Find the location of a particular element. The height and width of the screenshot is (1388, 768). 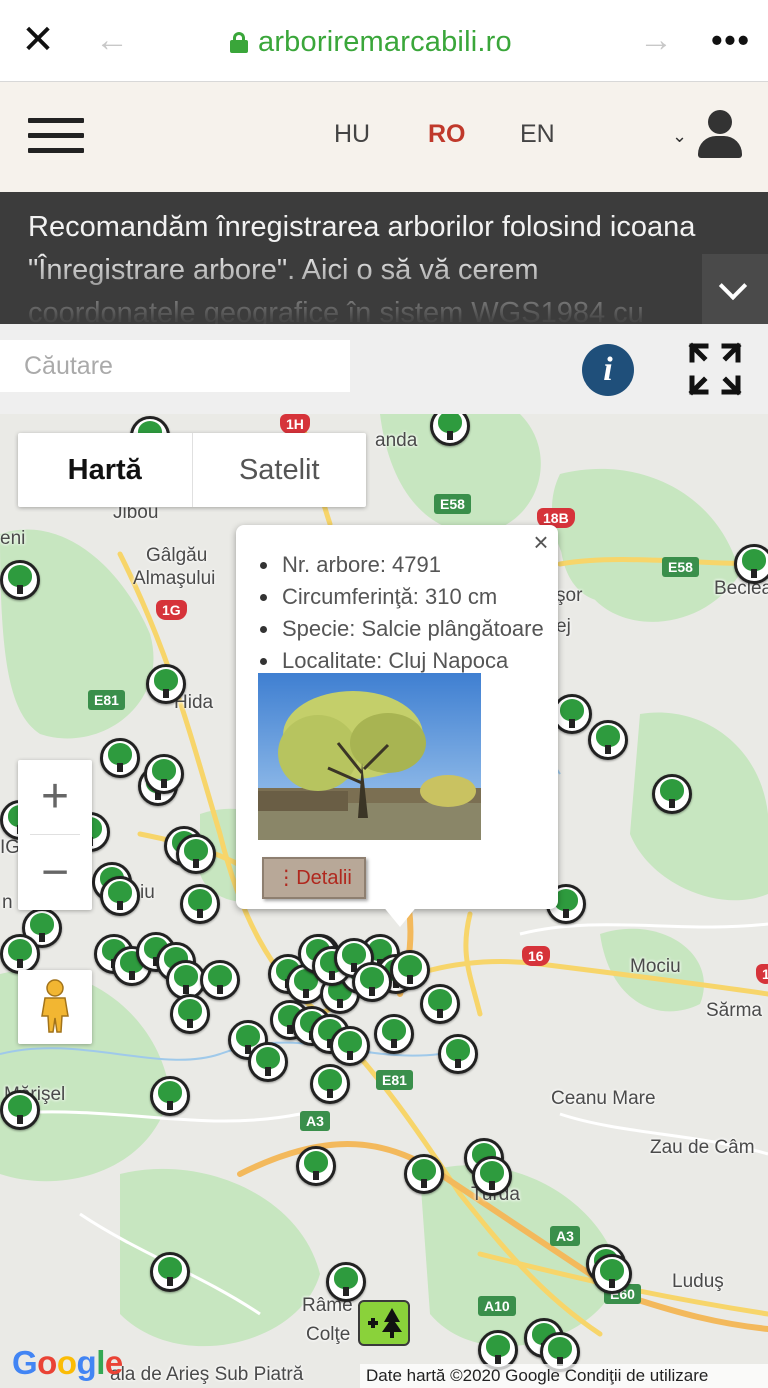

road-shield: 16 is located at coordinates (536, 956).